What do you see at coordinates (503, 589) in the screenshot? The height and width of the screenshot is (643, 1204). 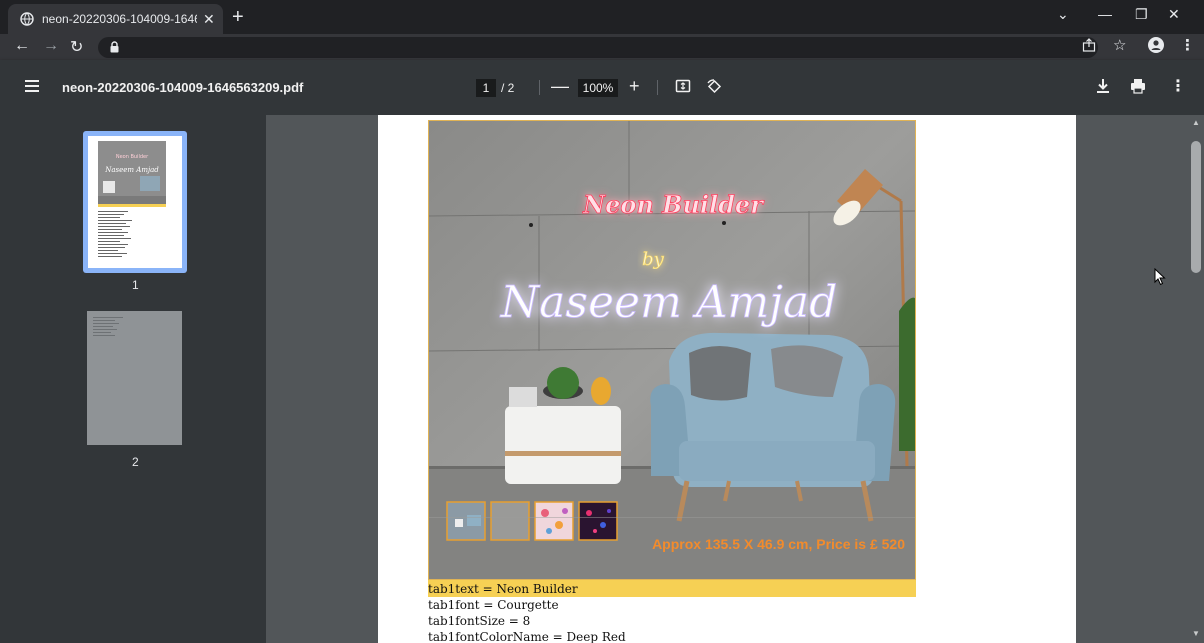 I see `config-line: tab1text = Neon Builder` at bounding box center [503, 589].